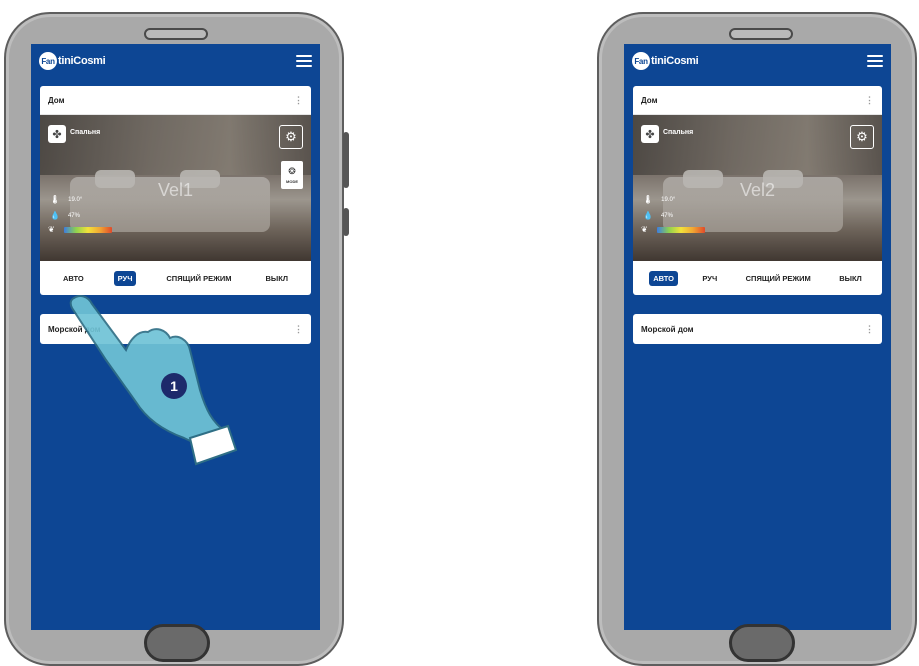 This screenshot has width=919, height=666. I want to click on velocity-label: Vel1, so click(175, 190).